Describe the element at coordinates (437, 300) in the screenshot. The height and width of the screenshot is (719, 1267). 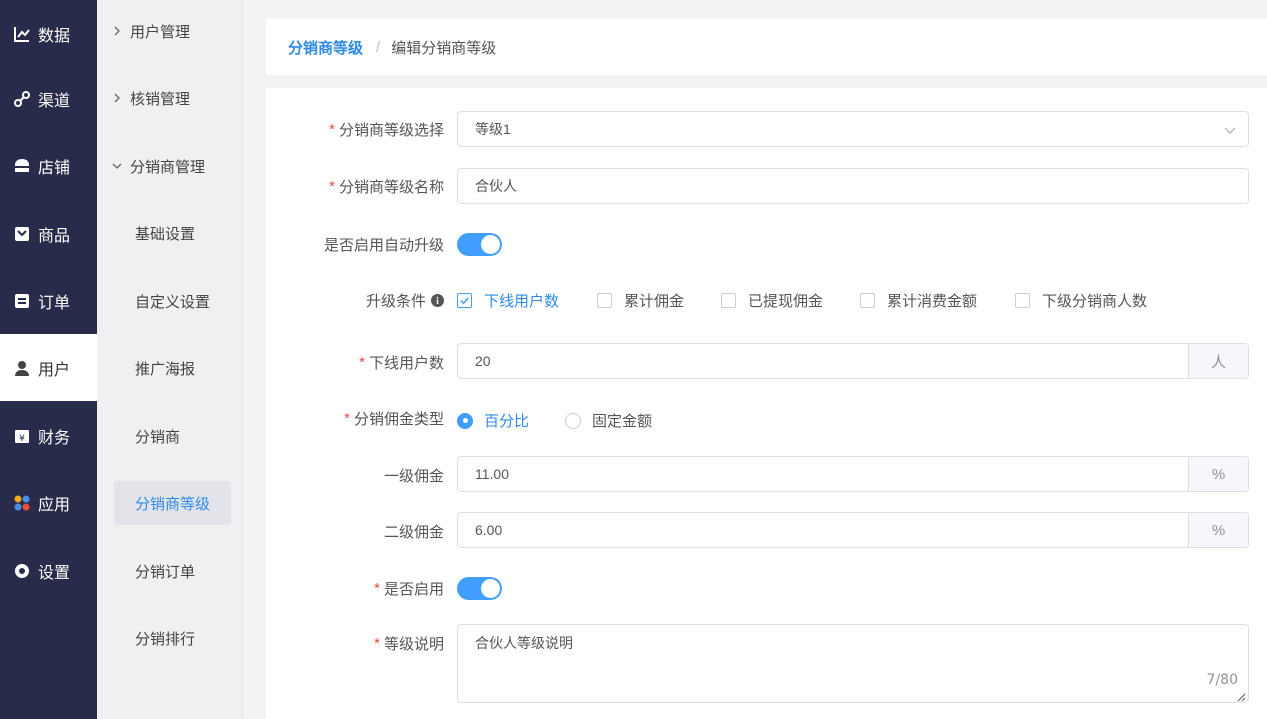
I see `info-icon` at that location.